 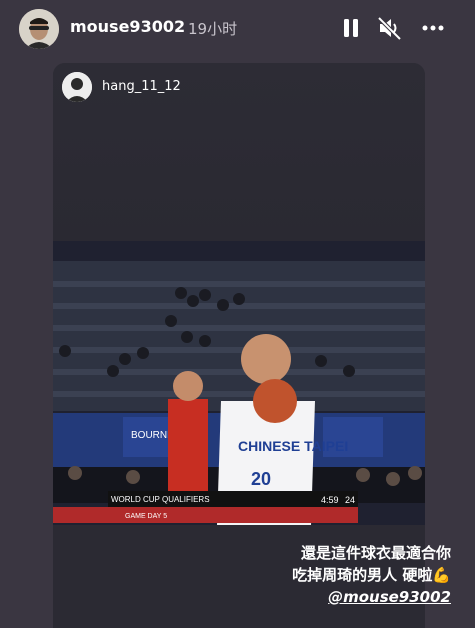 What do you see at coordinates (350, 500) in the screenshot?
I see `shot-clock: 24` at bounding box center [350, 500].